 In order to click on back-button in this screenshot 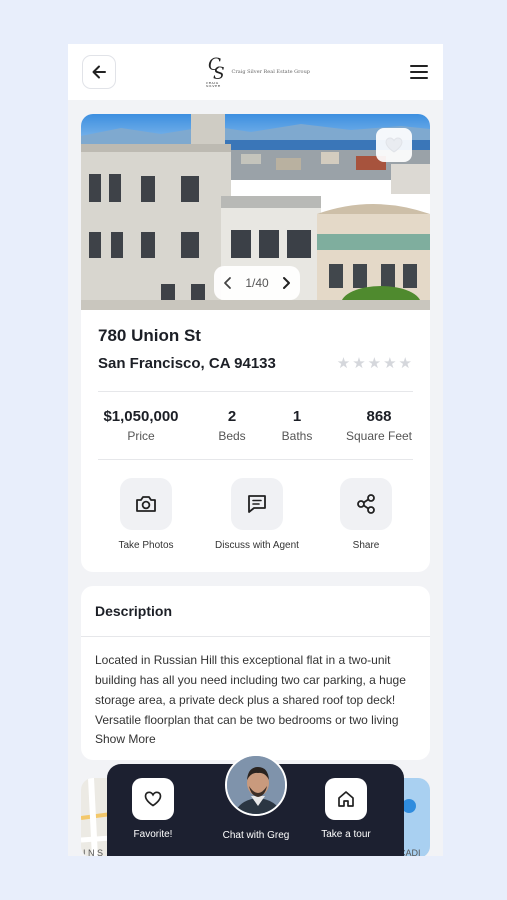, I will do `click(99, 72)`.